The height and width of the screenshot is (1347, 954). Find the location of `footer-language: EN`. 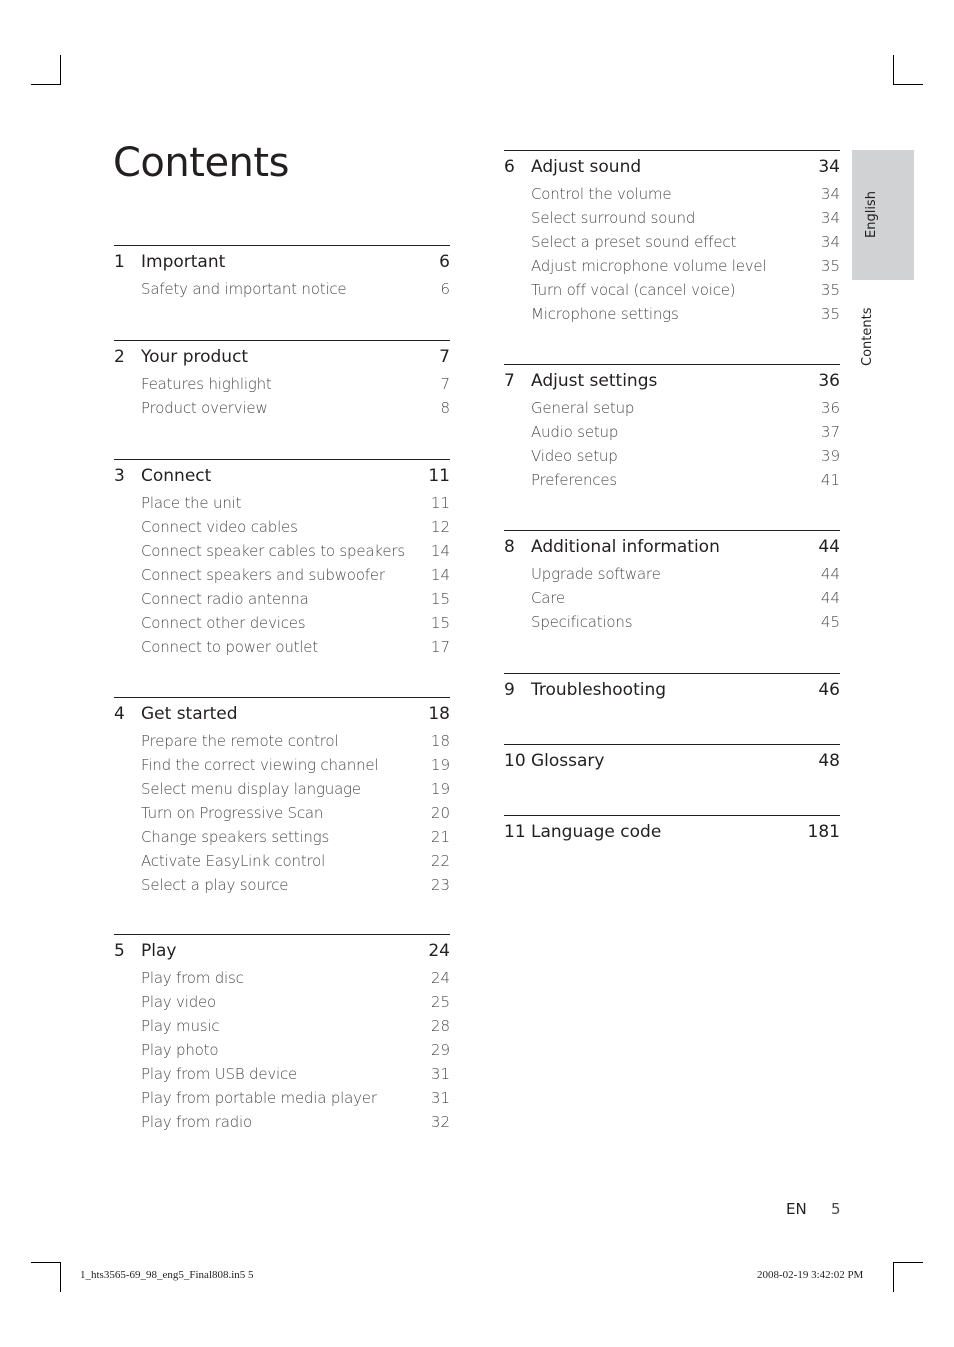

footer-language: EN is located at coordinates (796, 1209).